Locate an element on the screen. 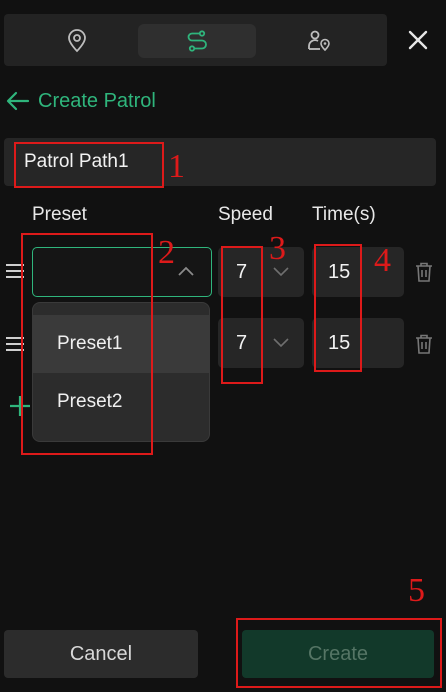 The width and height of the screenshot is (446, 692). back-link: Create Patrol is located at coordinates (81, 101).